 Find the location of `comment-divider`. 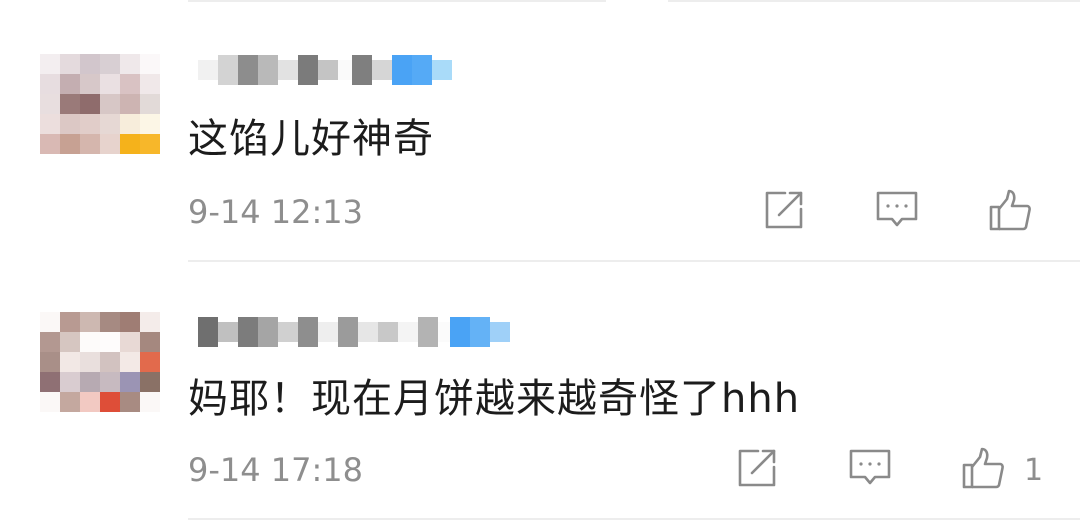

comment-divider is located at coordinates (634, 519).